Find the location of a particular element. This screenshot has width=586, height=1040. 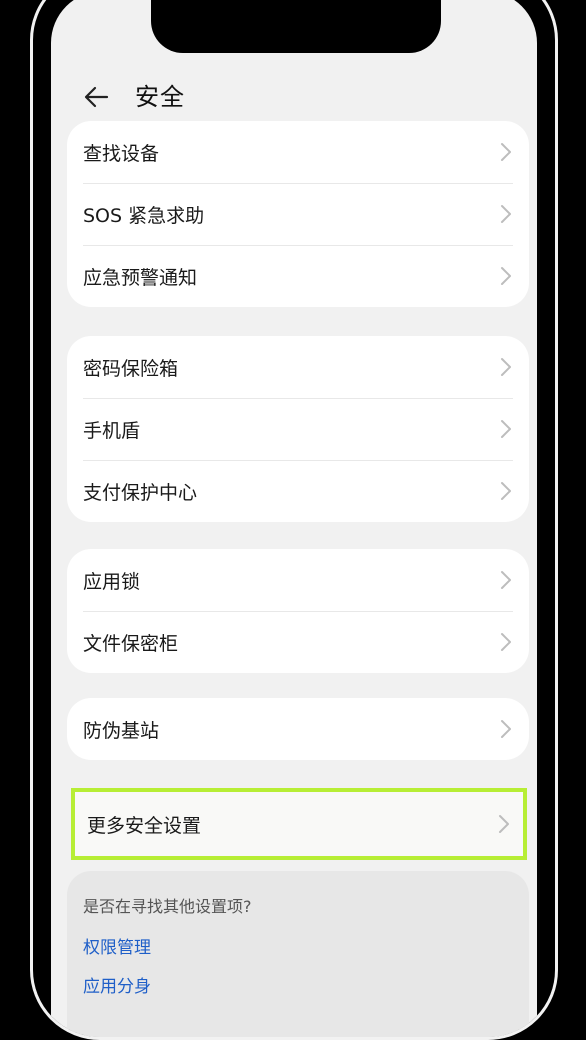

settings-item-find-device: 查找设备 is located at coordinates (298, 152).